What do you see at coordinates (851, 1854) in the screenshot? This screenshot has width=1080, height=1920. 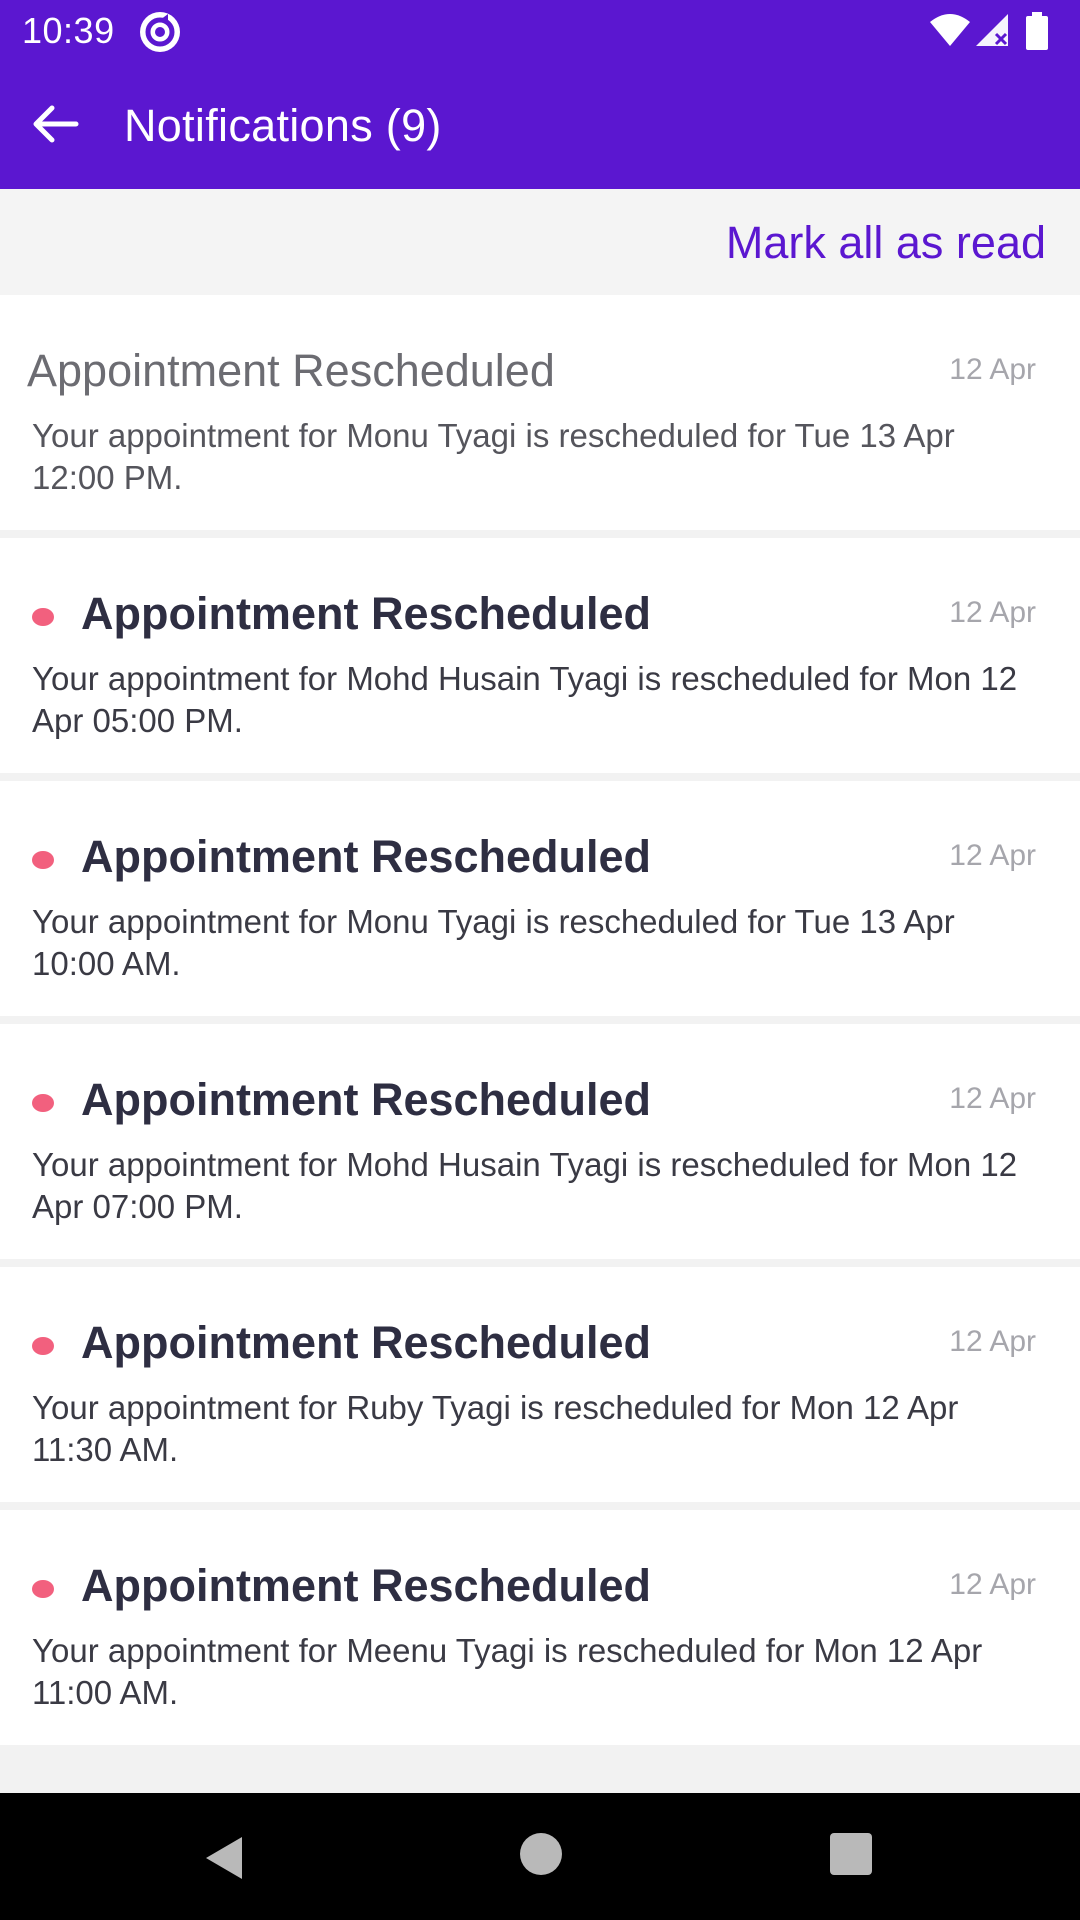 I see `recents-square-icon` at bounding box center [851, 1854].